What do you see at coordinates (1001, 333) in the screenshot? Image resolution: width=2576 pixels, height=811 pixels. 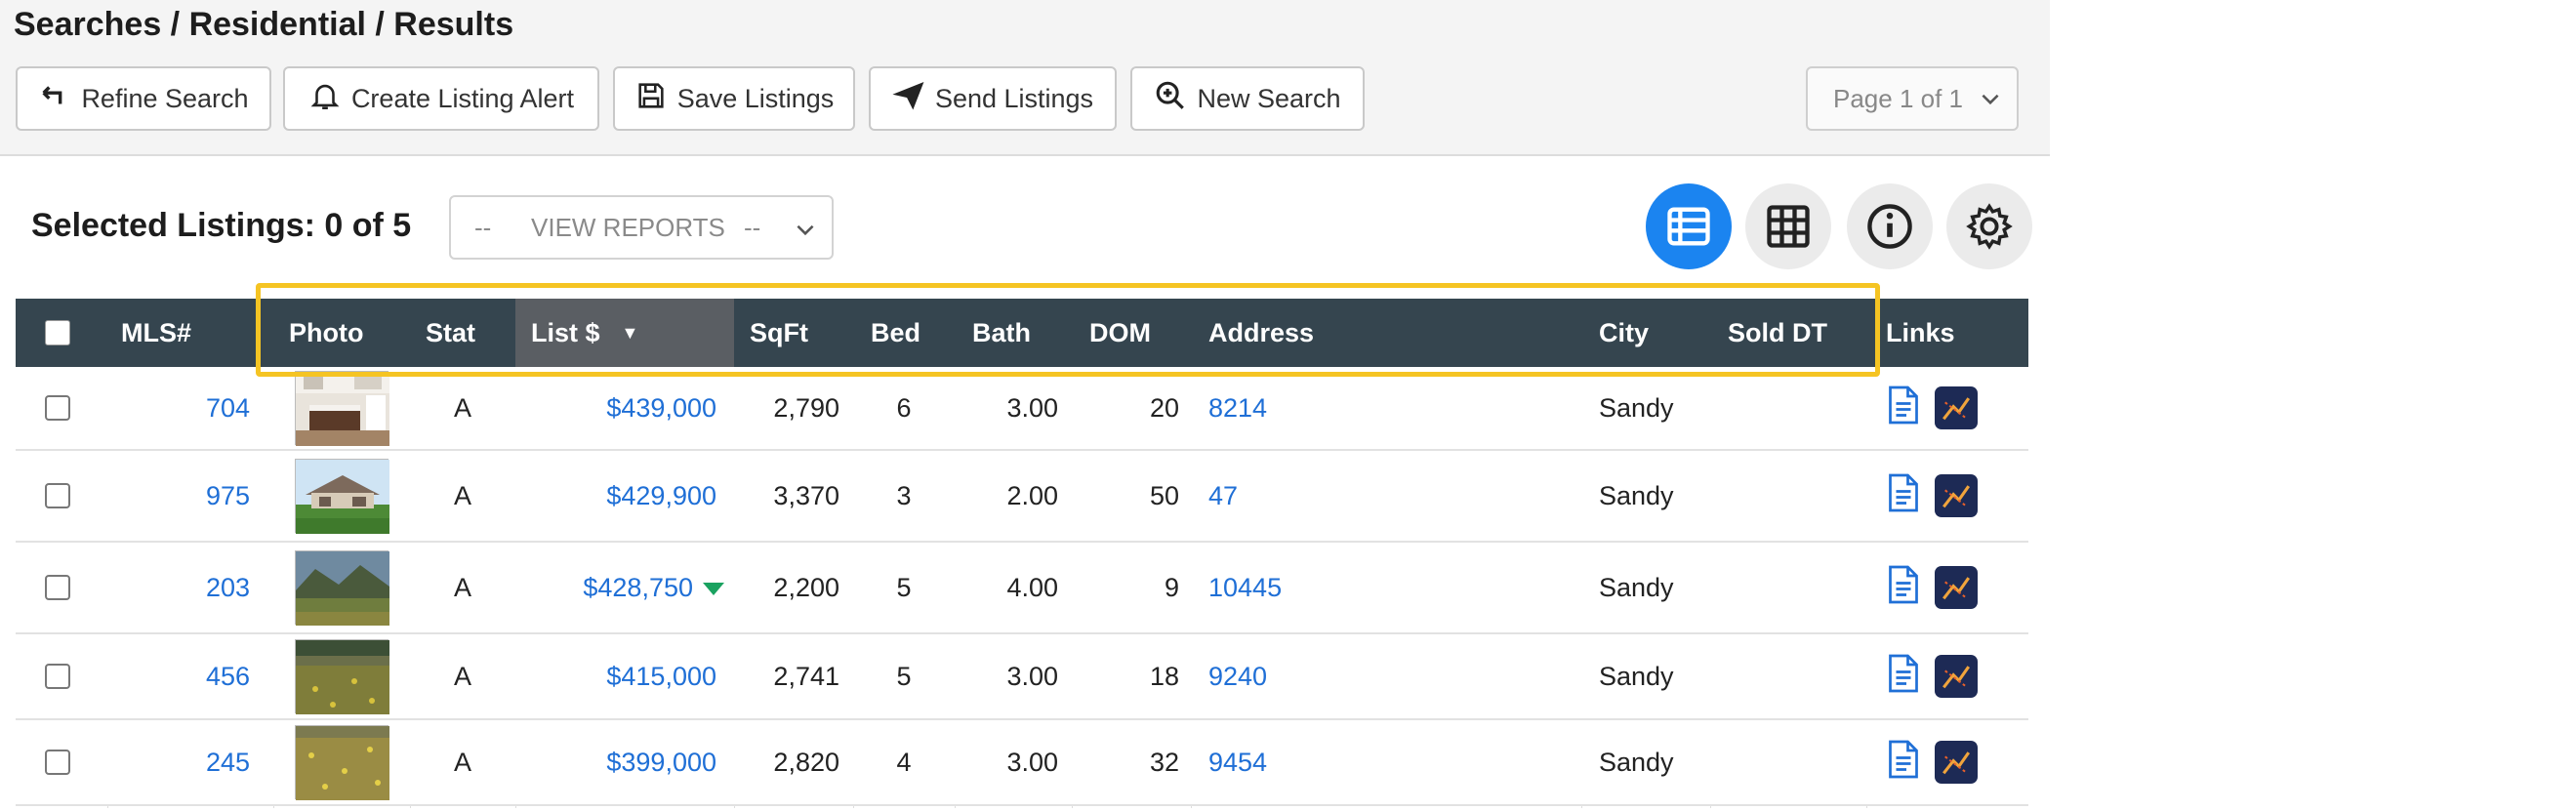 I see `column-header-bath: Bath` at bounding box center [1001, 333].